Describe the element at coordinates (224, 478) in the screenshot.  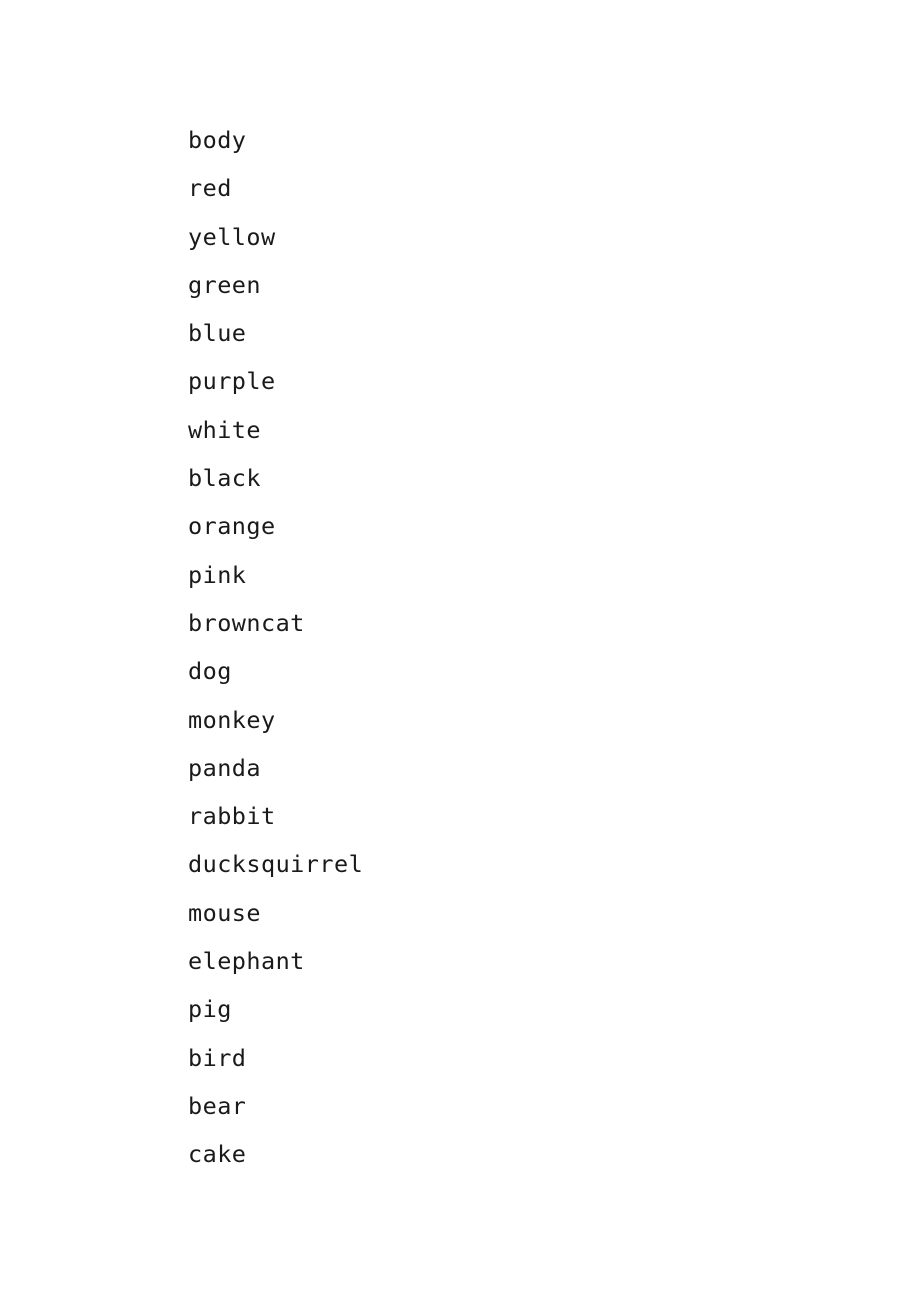
I see `list-item: black` at that location.